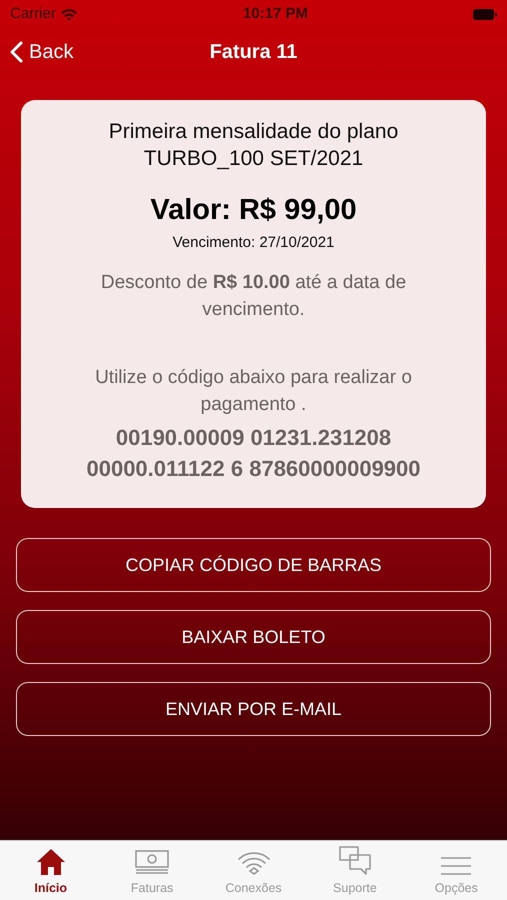  Describe the element at coordinates (275, 14) in the screenshot. I see `status-time: 10:17 PM` at that location.